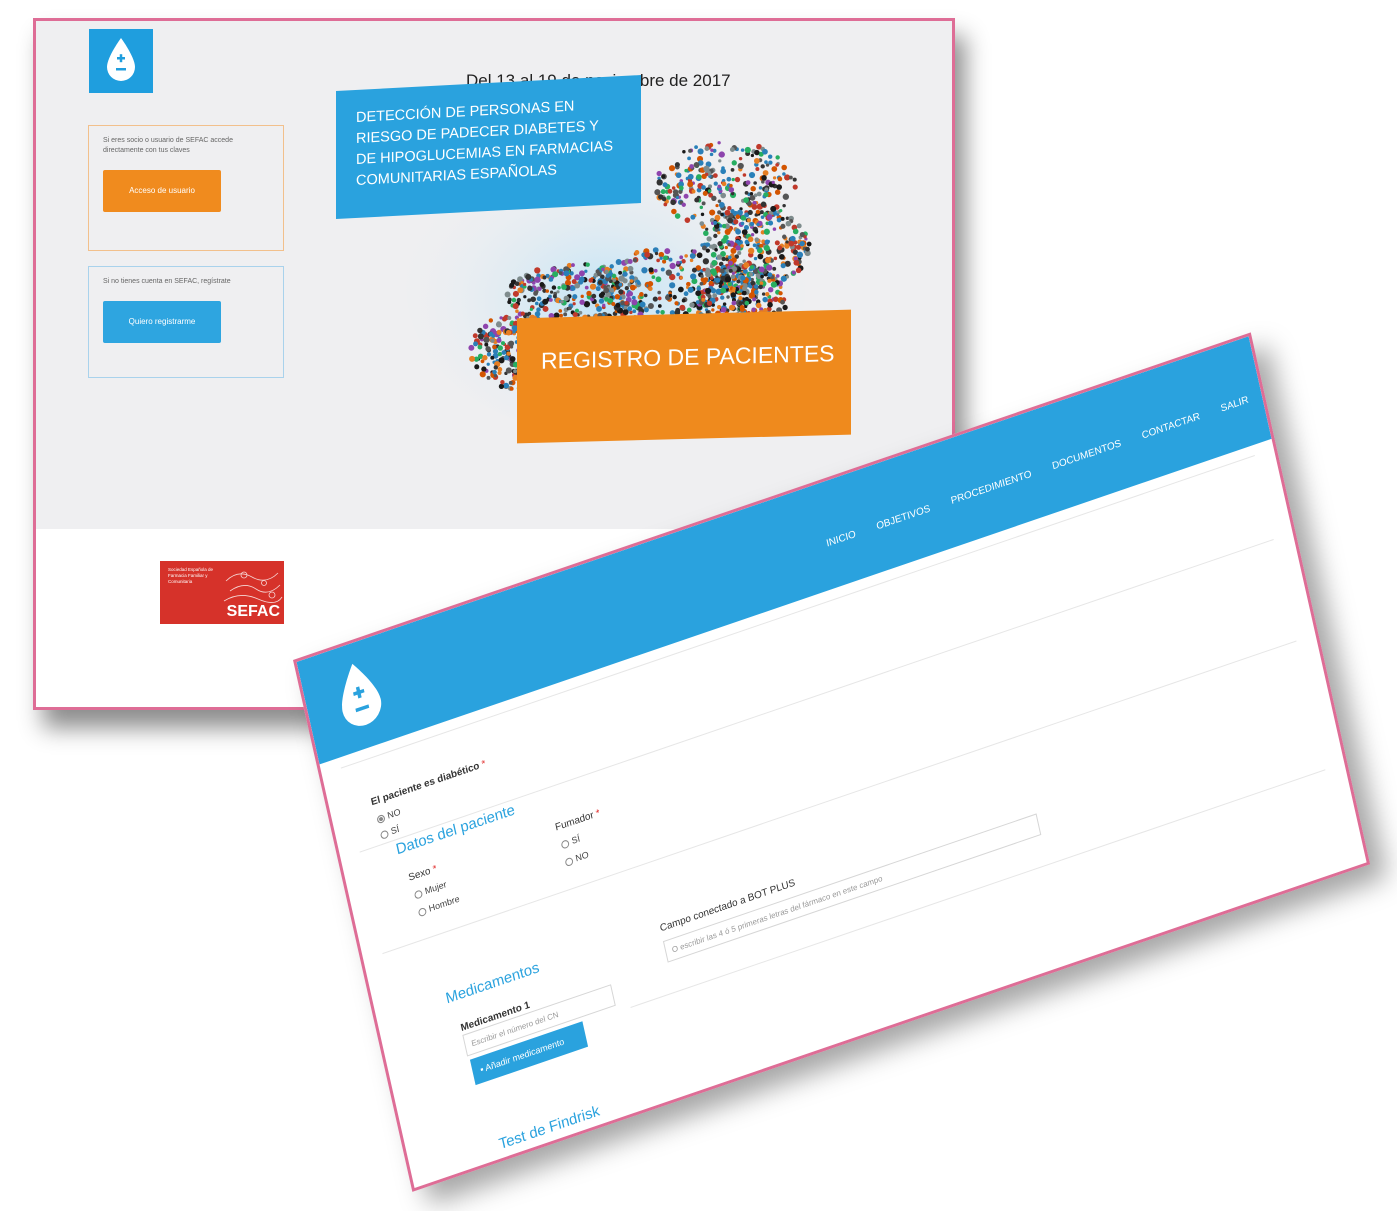 Image resolution: width=1397 pixels, height=1211 pixels. Describe the element at coordinates (577, 858) in the screenshot. I see `smoker-option-no: NO` at that location.